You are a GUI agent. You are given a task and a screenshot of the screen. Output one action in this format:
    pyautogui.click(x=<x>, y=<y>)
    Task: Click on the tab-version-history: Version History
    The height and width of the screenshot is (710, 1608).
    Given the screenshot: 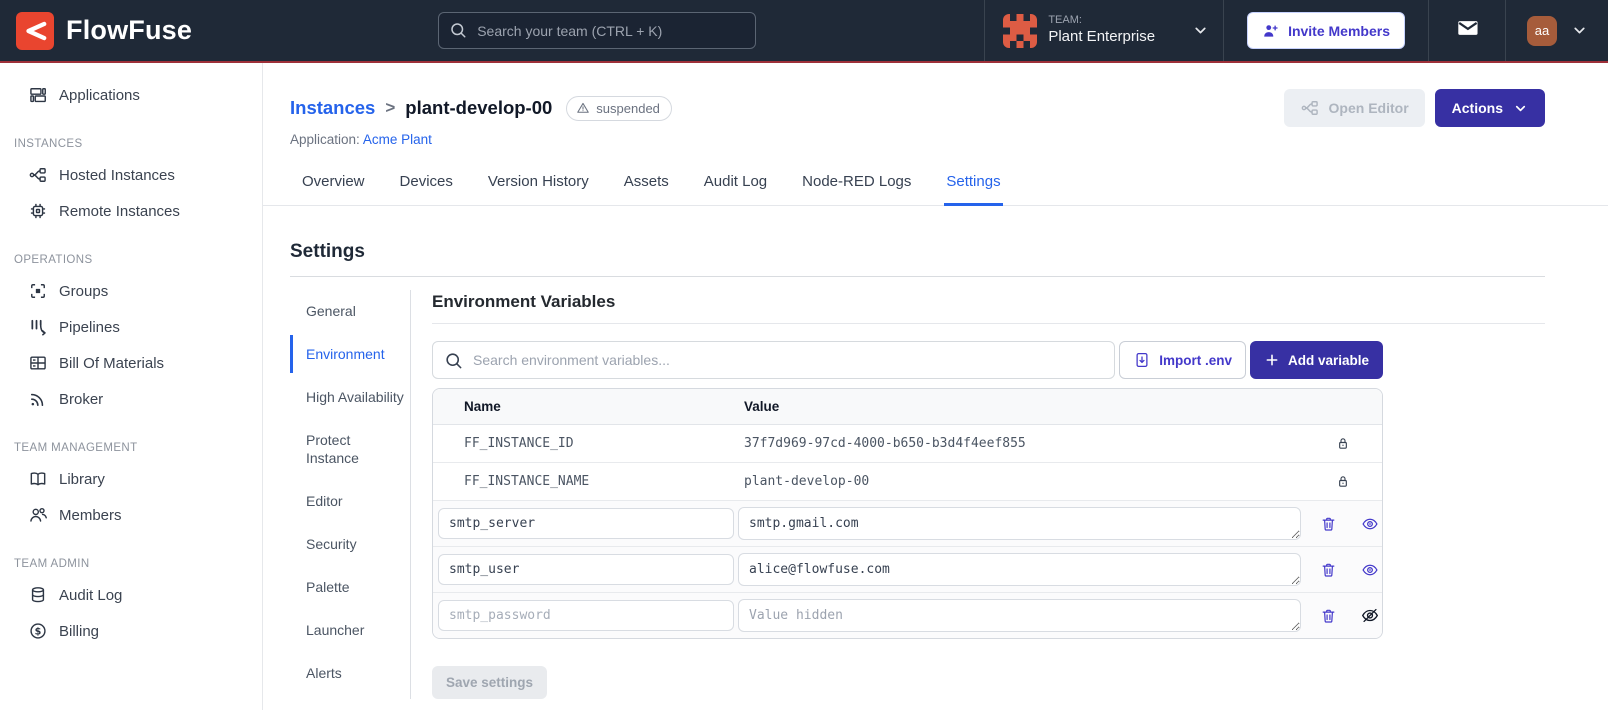 What is the action you would take?
    pyautogui.click(x=538, y=185)
    